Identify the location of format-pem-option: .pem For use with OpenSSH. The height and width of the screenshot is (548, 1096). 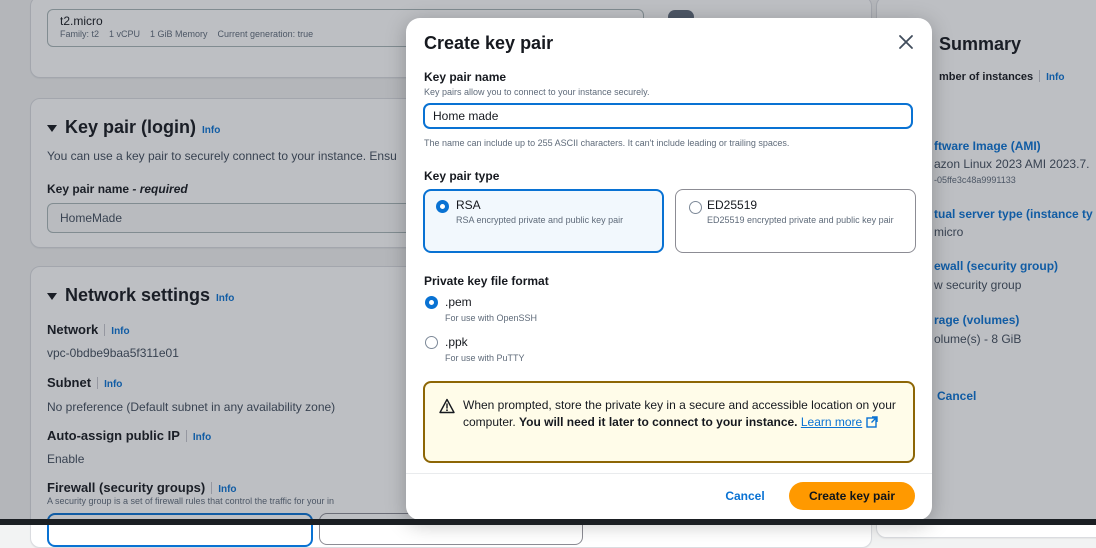
(533, 311).